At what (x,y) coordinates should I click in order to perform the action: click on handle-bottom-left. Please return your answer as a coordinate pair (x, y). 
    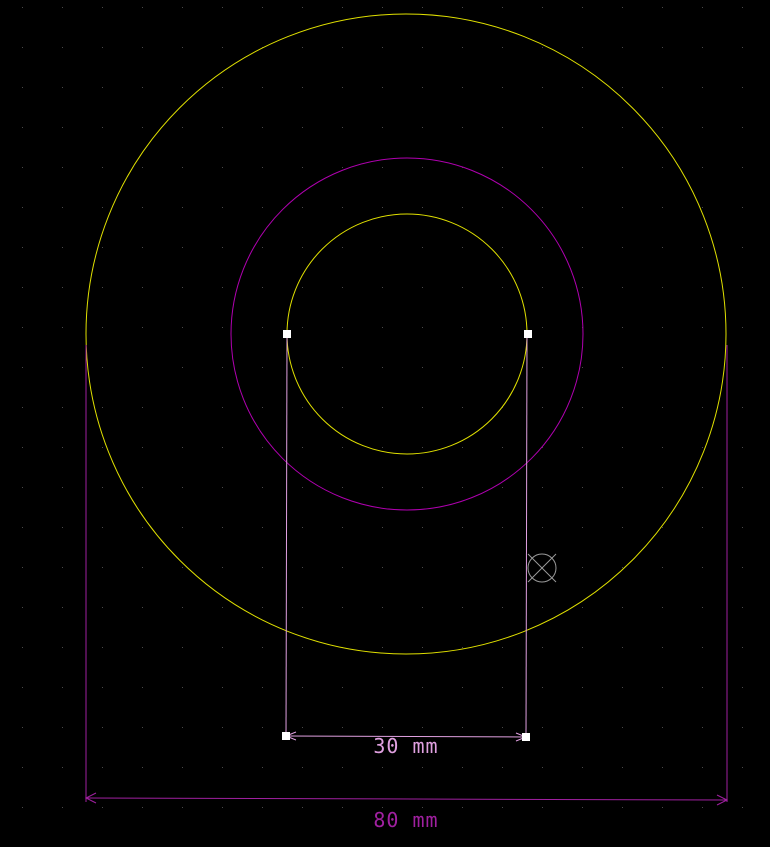
    Looking at the image, I should click on (286, 736).